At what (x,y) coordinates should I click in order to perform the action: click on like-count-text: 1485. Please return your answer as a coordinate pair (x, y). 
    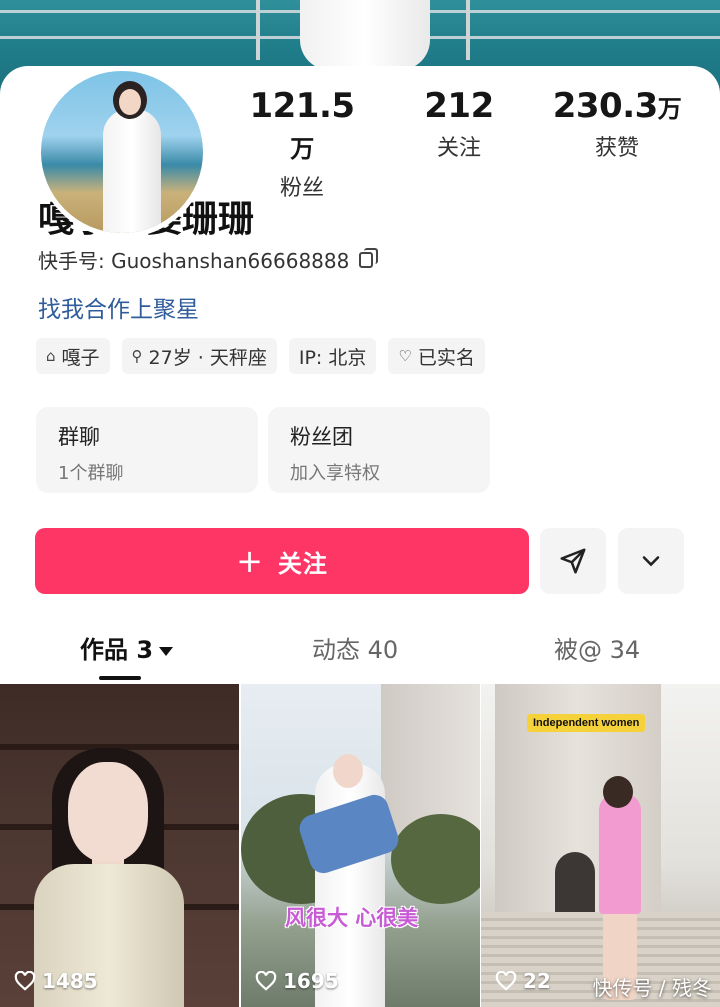
    Looking at the image, I should click on (70, 981).